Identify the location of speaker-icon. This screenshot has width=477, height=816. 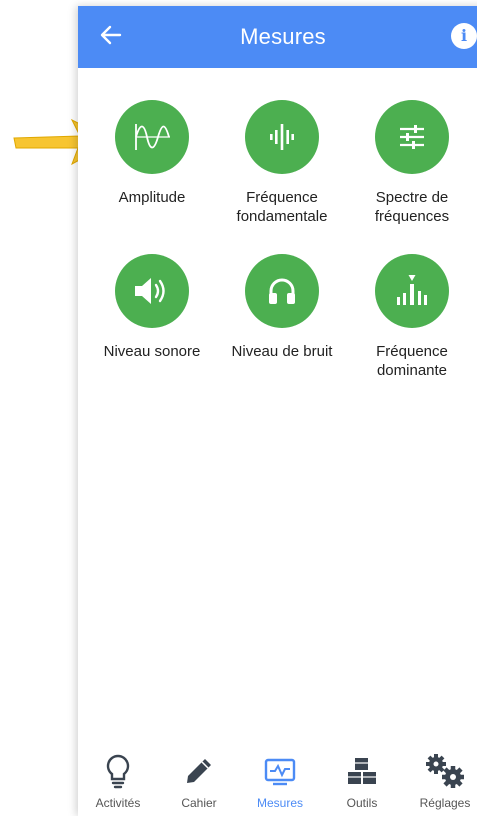
(150, 291).